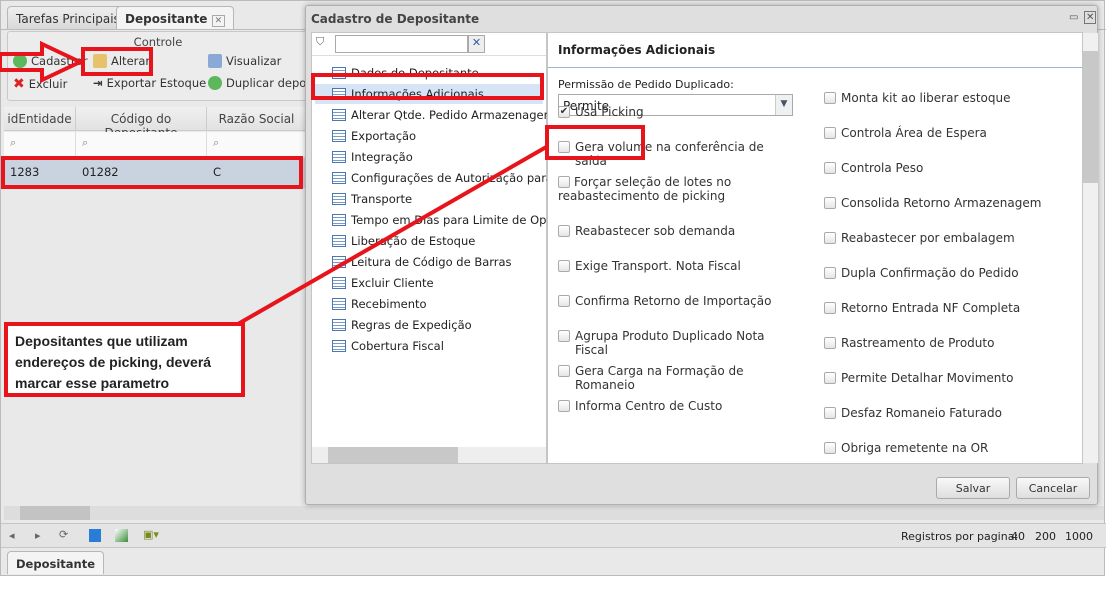 The width and height of the screenshot is (1115, 592). I want to click on pointer-line, so click(393, 235).